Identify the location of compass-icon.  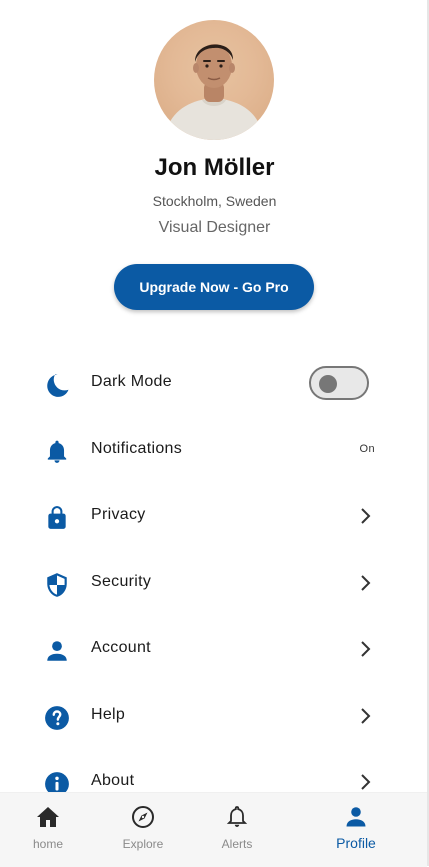
(143, 817).